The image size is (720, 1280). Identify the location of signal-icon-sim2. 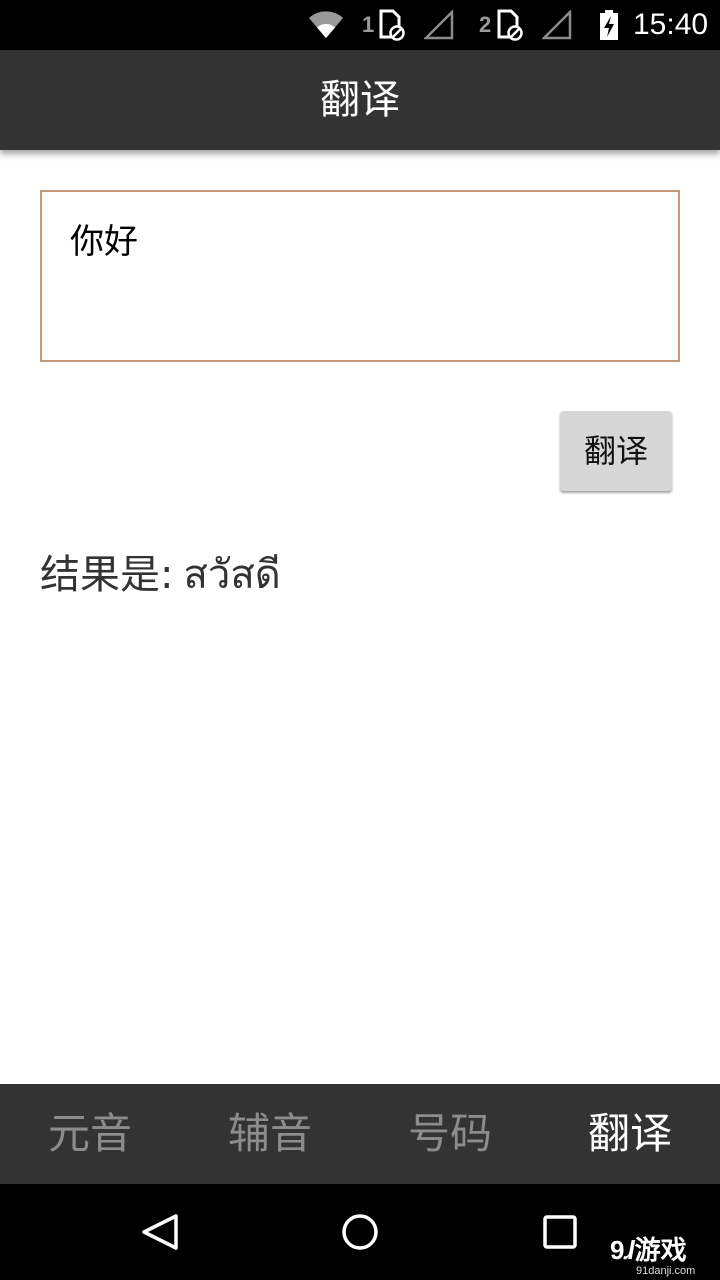
(557, 25).